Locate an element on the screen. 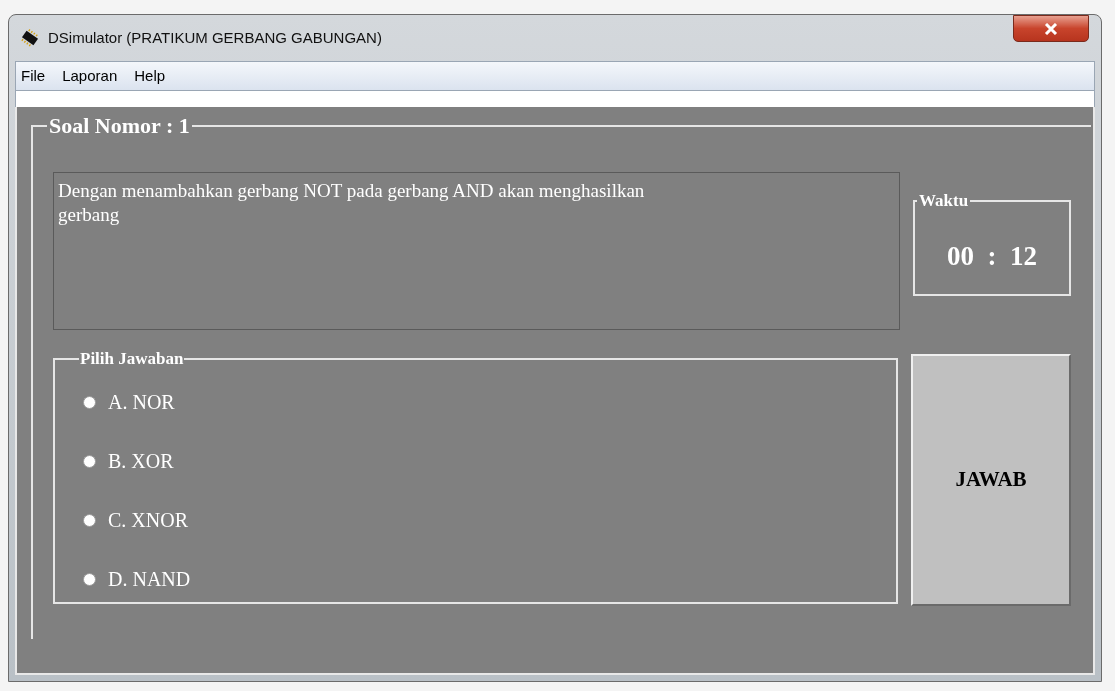 The height and width of the screenshot is (691, 1115). close-button is located at coordinates (1051, 28).